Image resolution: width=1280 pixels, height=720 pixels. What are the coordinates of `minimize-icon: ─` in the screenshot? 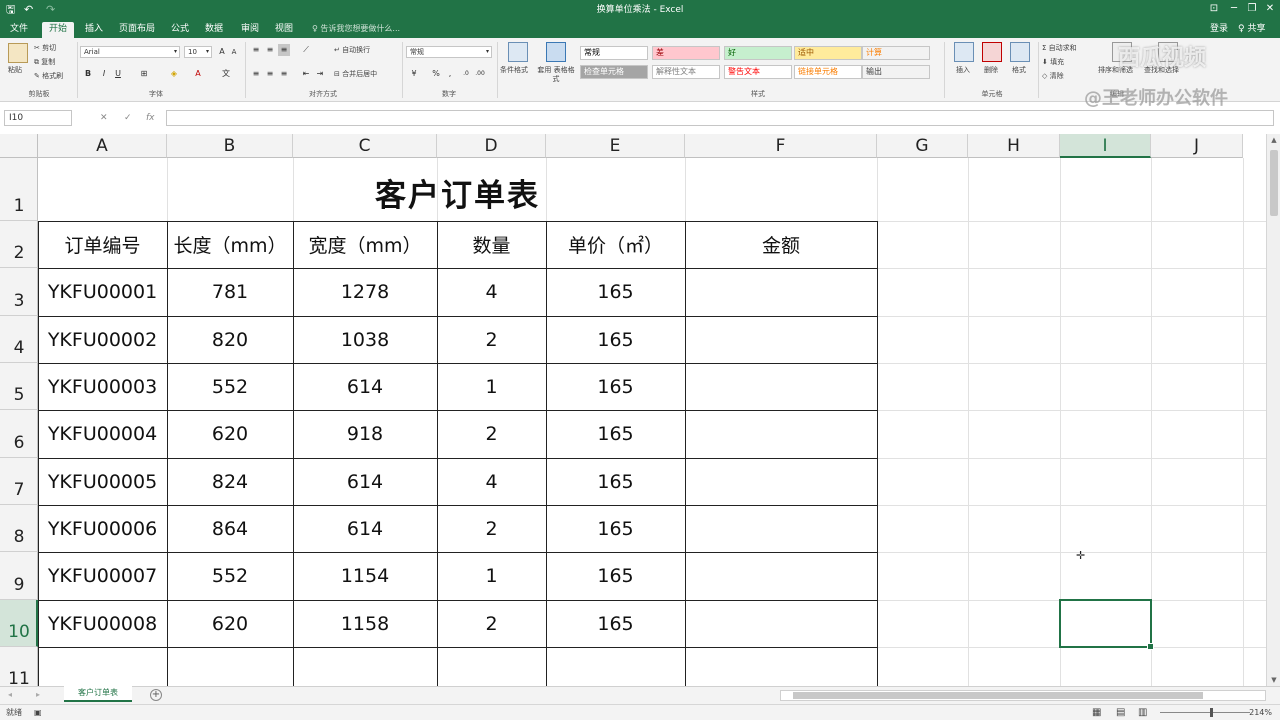 It's located at (1234, 9).